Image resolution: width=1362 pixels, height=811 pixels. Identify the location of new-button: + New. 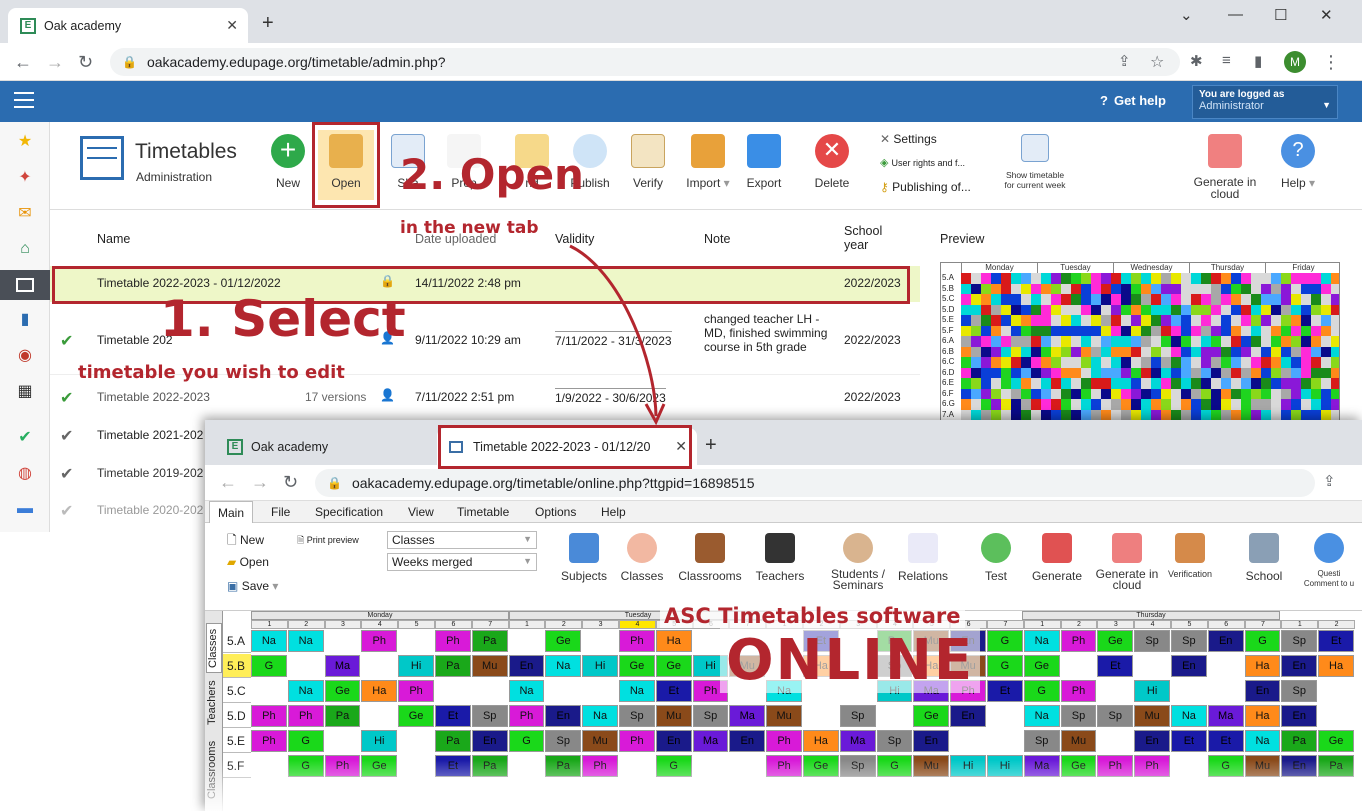
(288, 165).